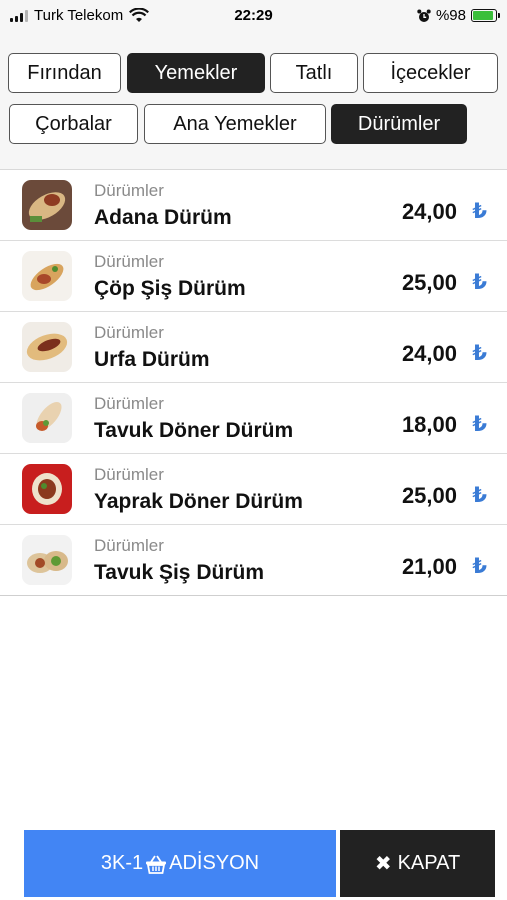 This screenshot has height=900, width=507. Describe the element at coordinates (64, 73) in the screenshot. I see `chip-firindan: Fırından` at that location.